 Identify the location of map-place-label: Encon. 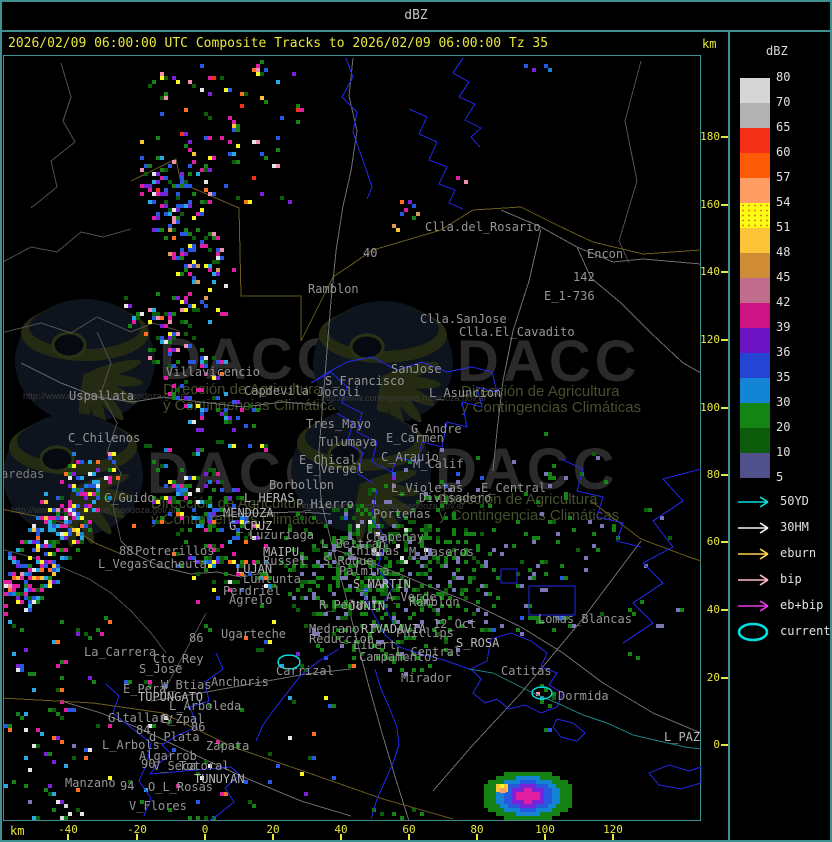
(605, 254).